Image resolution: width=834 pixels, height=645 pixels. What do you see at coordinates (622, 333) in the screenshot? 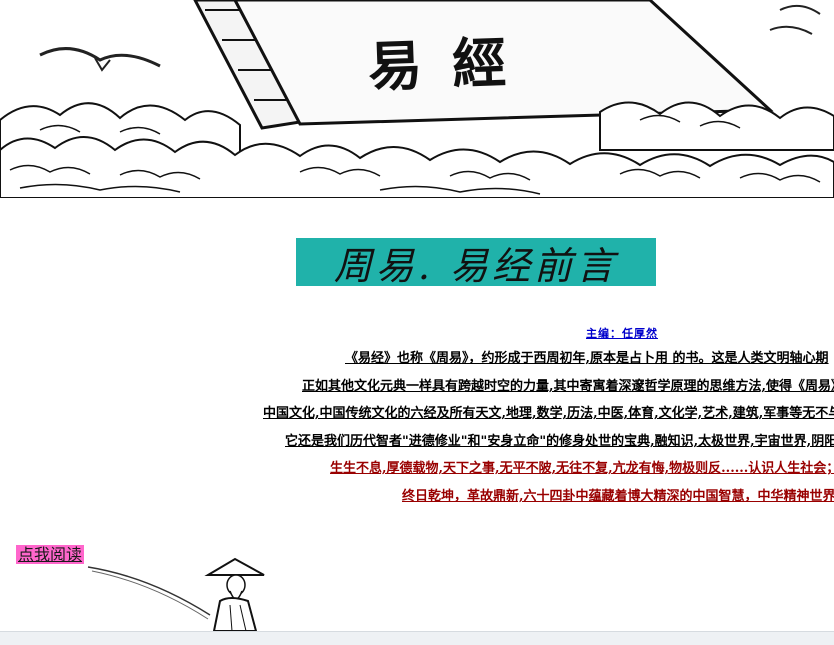
I see `editor-link: 主编：任厚然` at bounding box center [622, 333].